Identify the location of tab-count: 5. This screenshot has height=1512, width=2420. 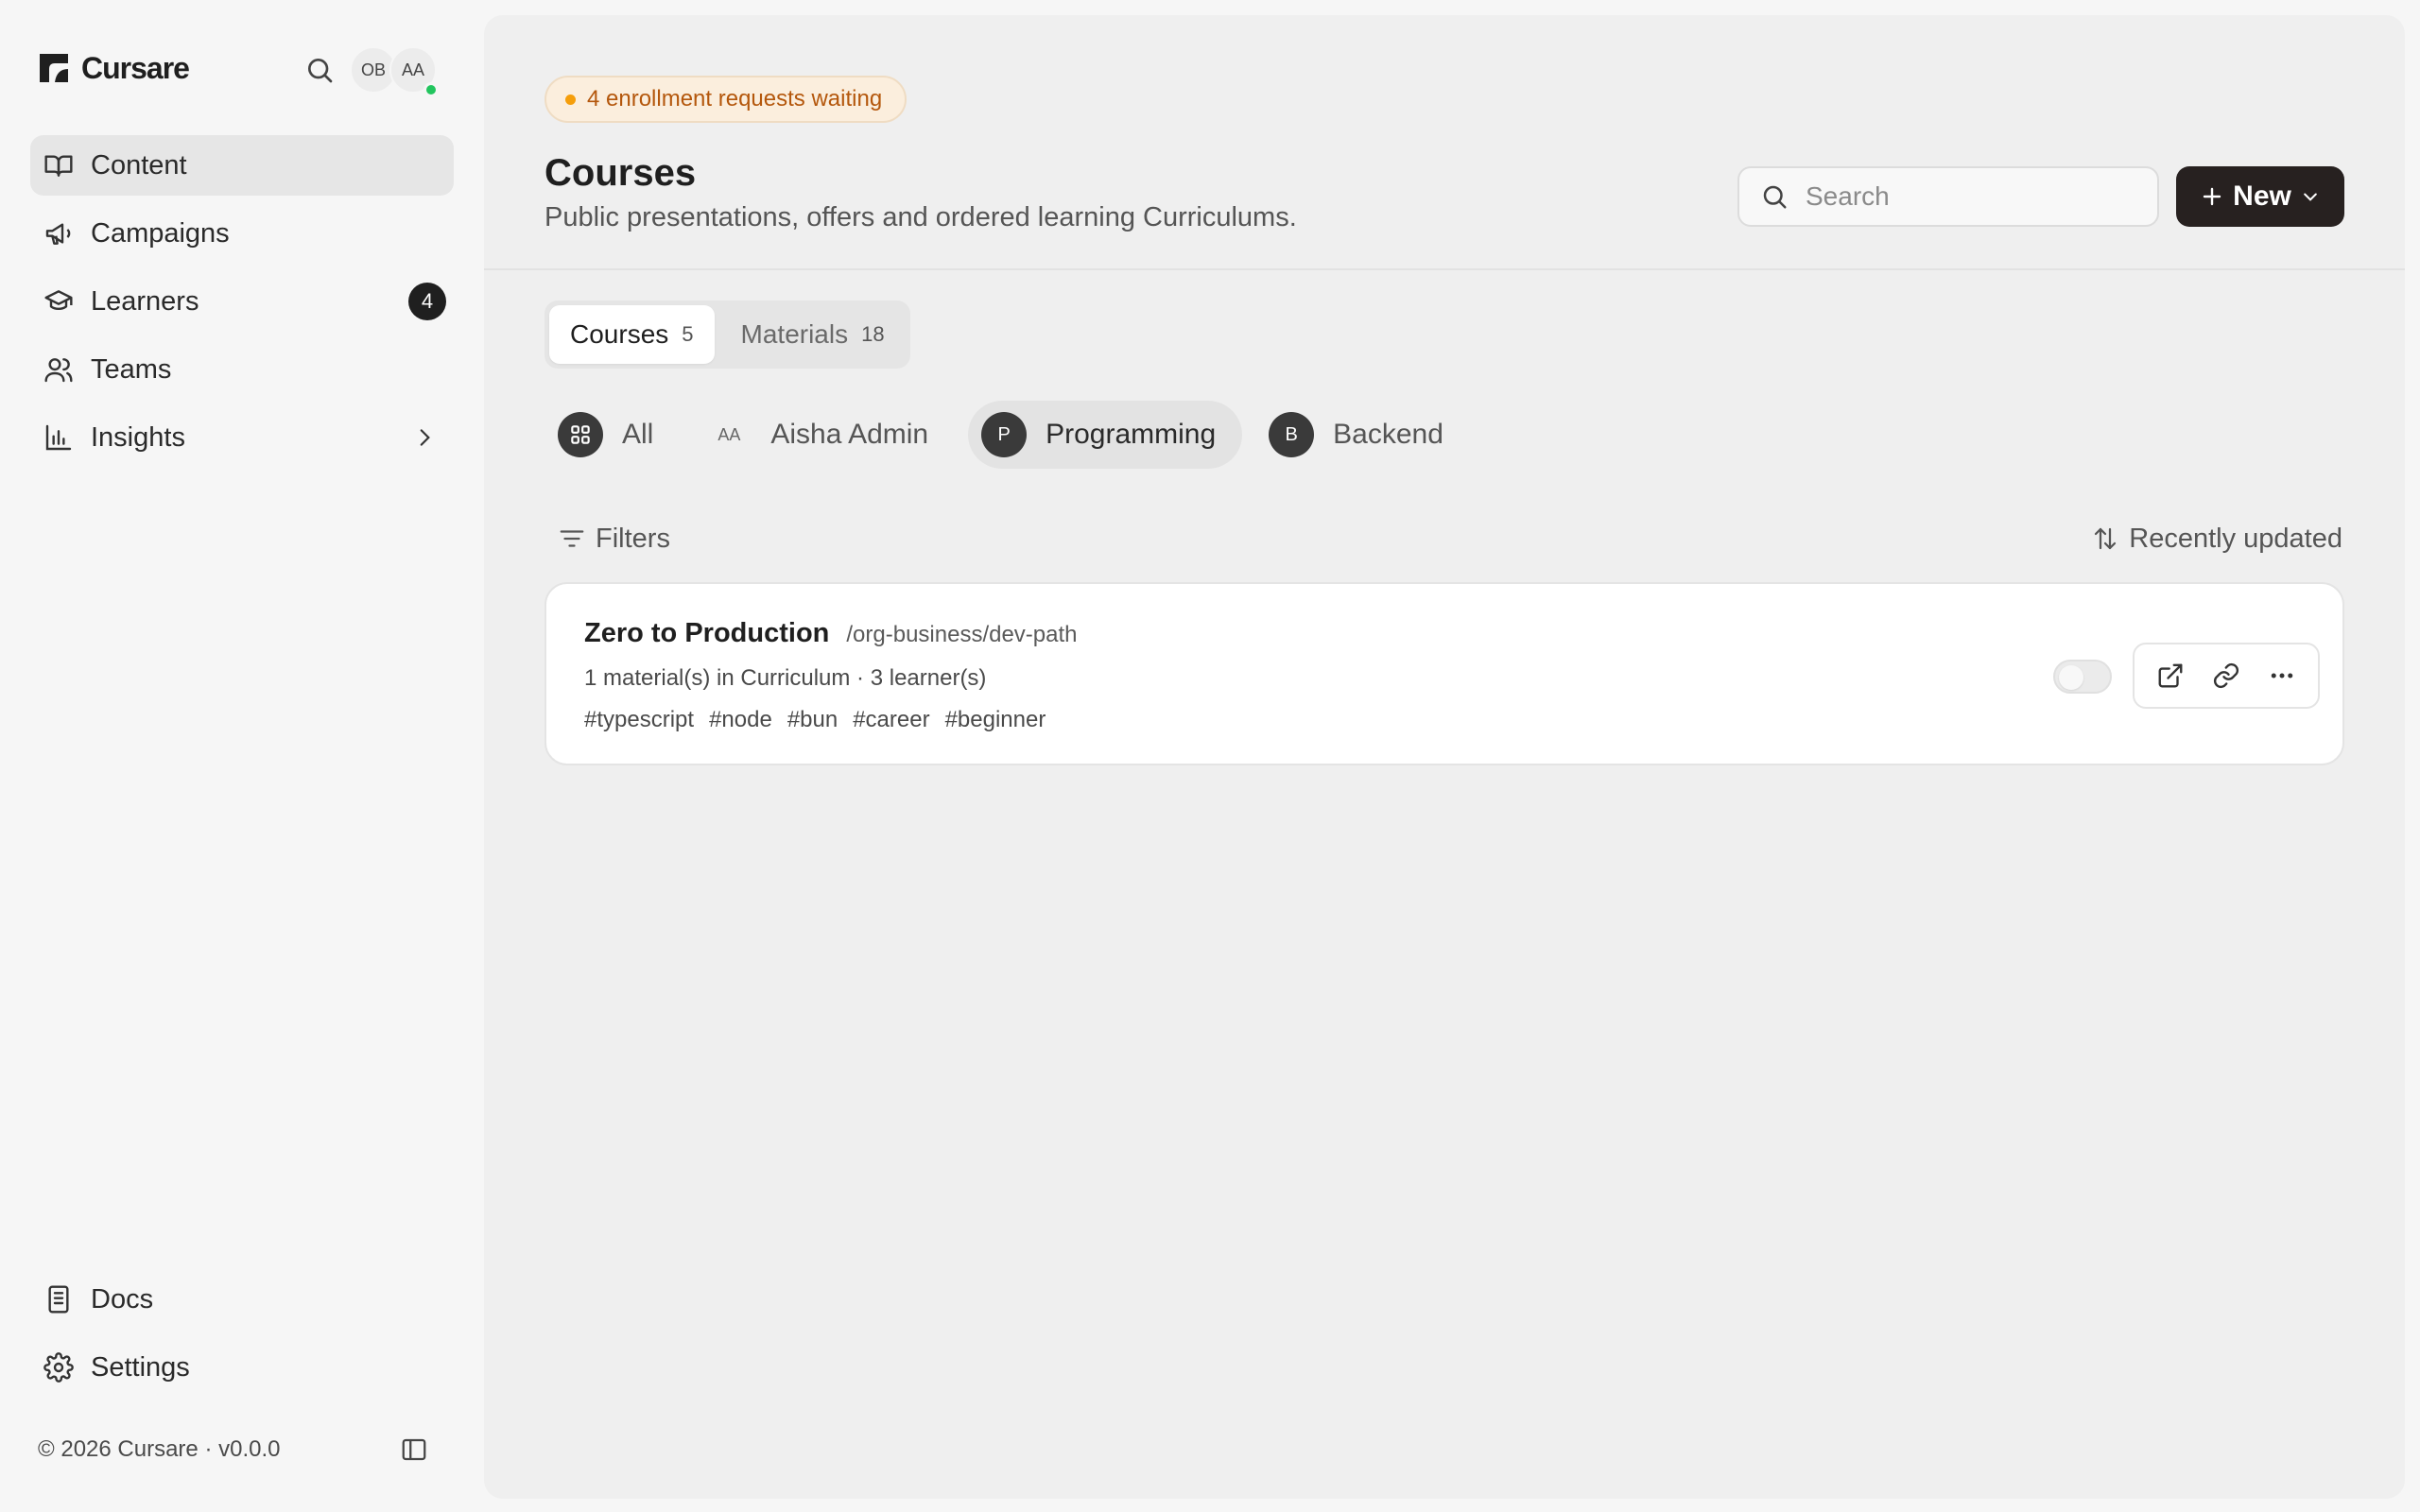
(688, 334).